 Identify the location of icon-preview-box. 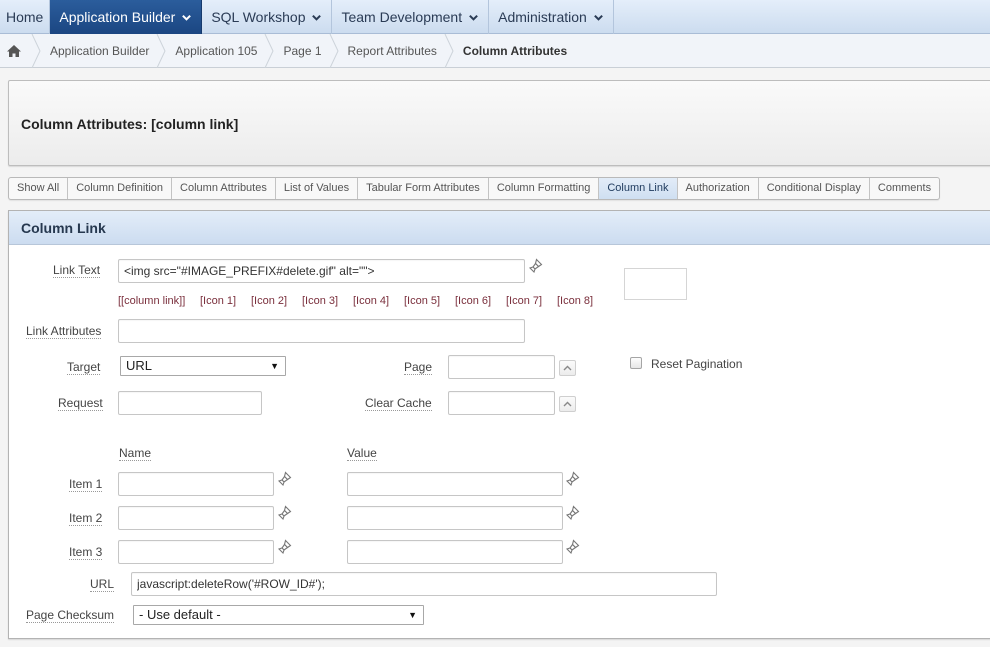
(655, 284).